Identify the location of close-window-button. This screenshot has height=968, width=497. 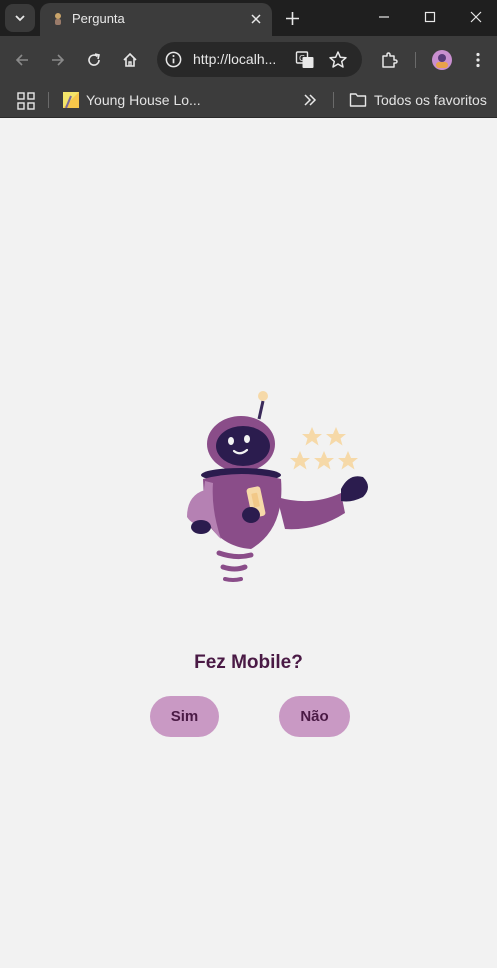
(475, 17).